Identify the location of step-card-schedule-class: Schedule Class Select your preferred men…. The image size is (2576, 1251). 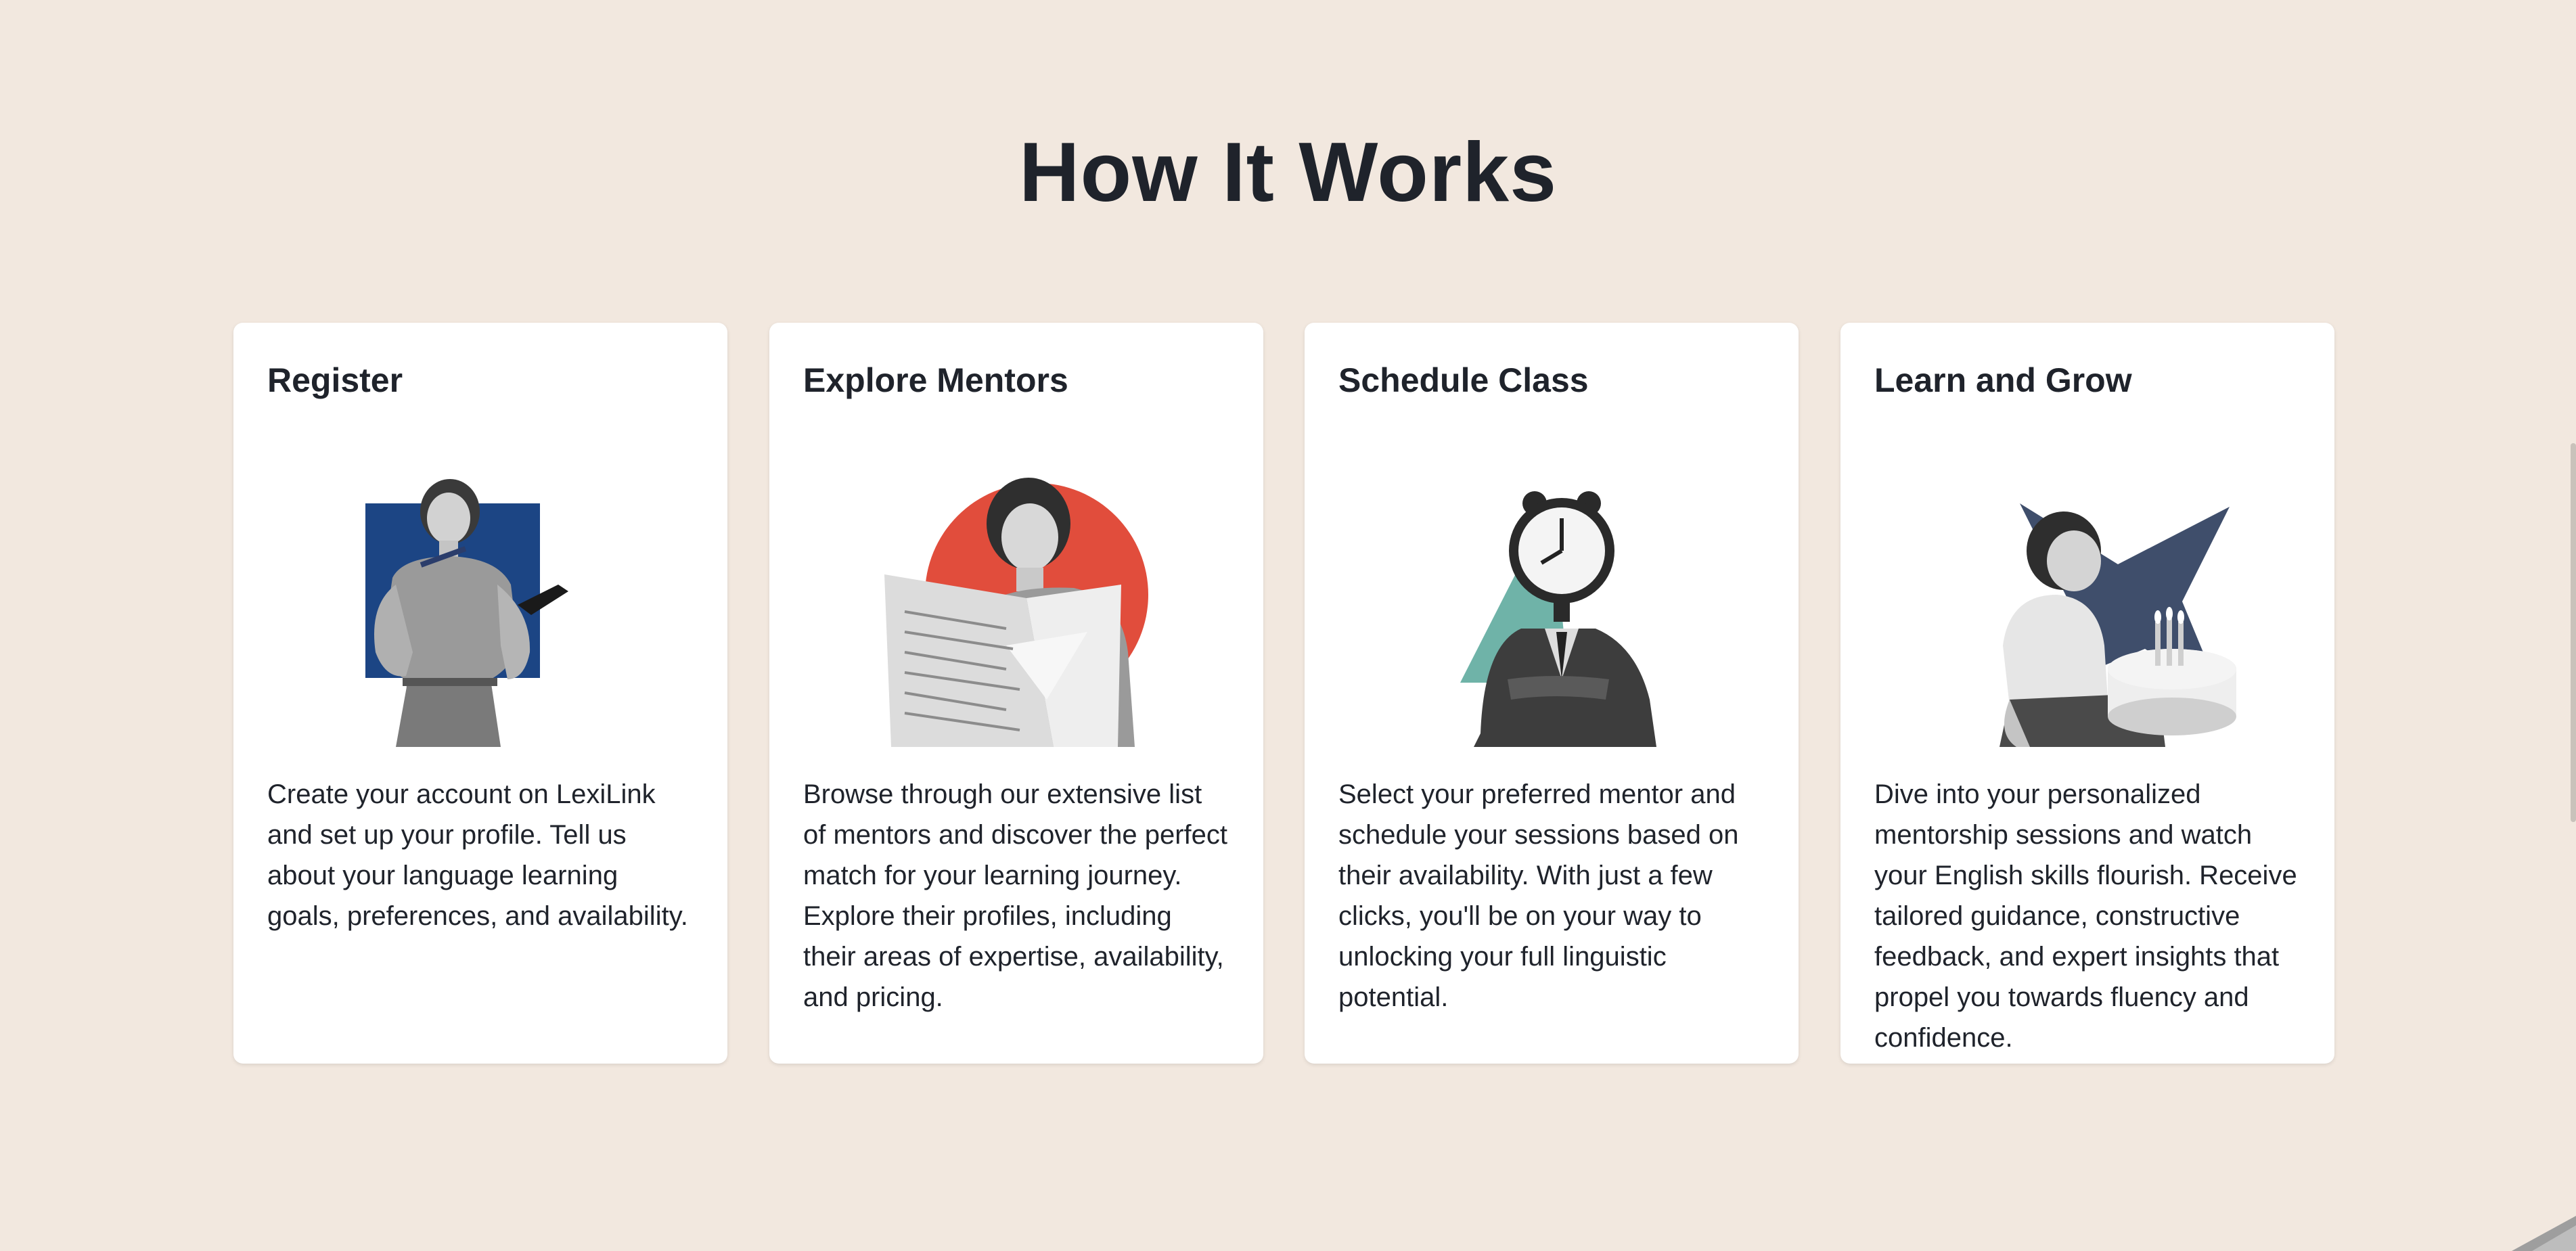
(1552, 693).